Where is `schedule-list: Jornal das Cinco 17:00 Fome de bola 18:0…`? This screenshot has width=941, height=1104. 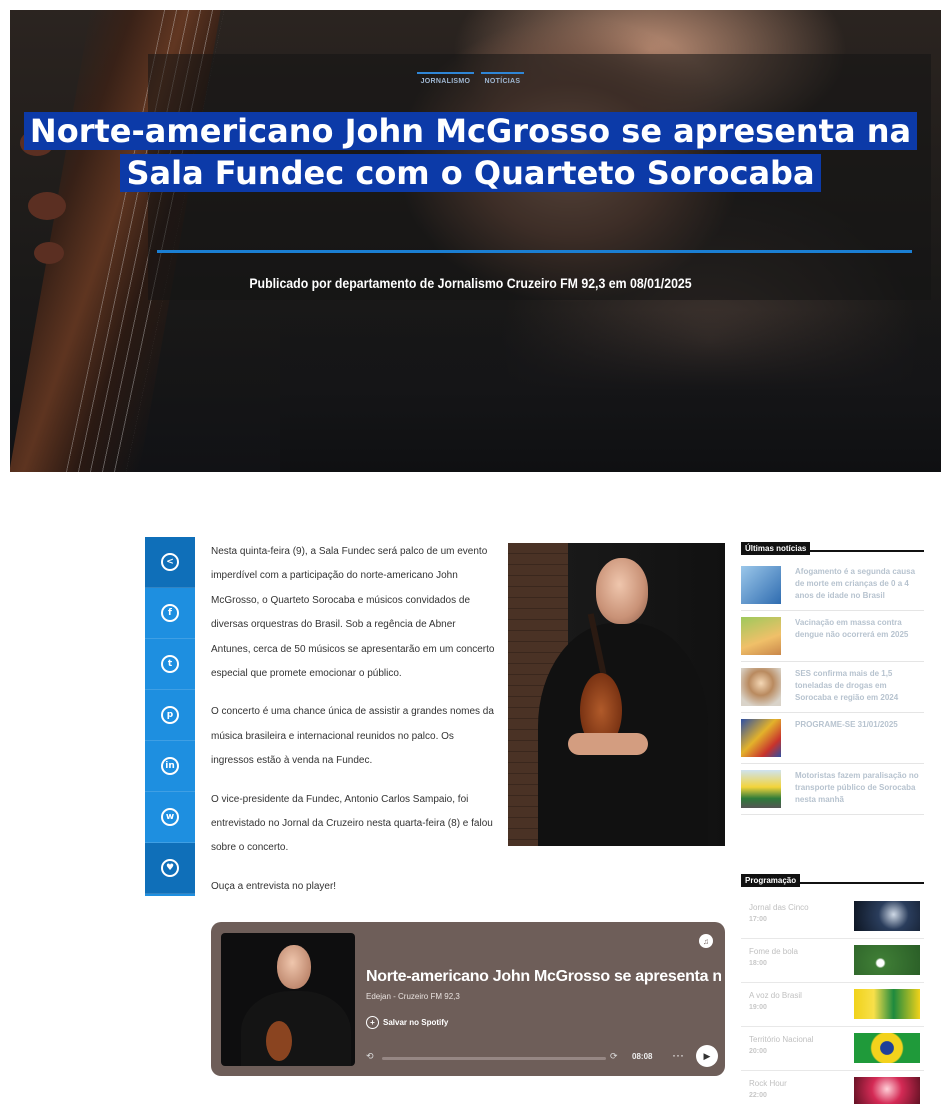 schedule-list: Jornal das Cinco 17:00 Fome de bola 18:0… is located at coordinates (832, 999).